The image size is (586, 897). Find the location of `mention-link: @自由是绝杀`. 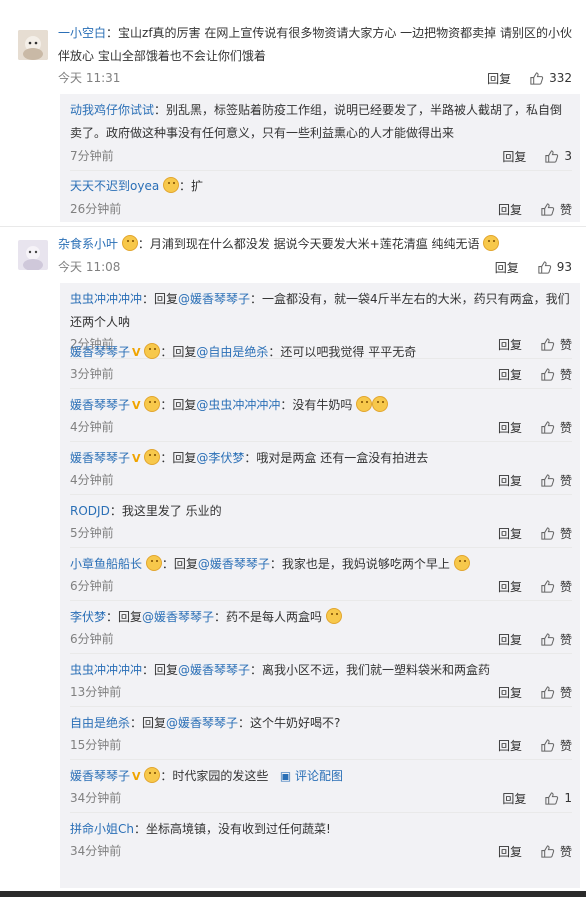

mention-link: @自由是绝杀 is located at coordinates (232, 352).